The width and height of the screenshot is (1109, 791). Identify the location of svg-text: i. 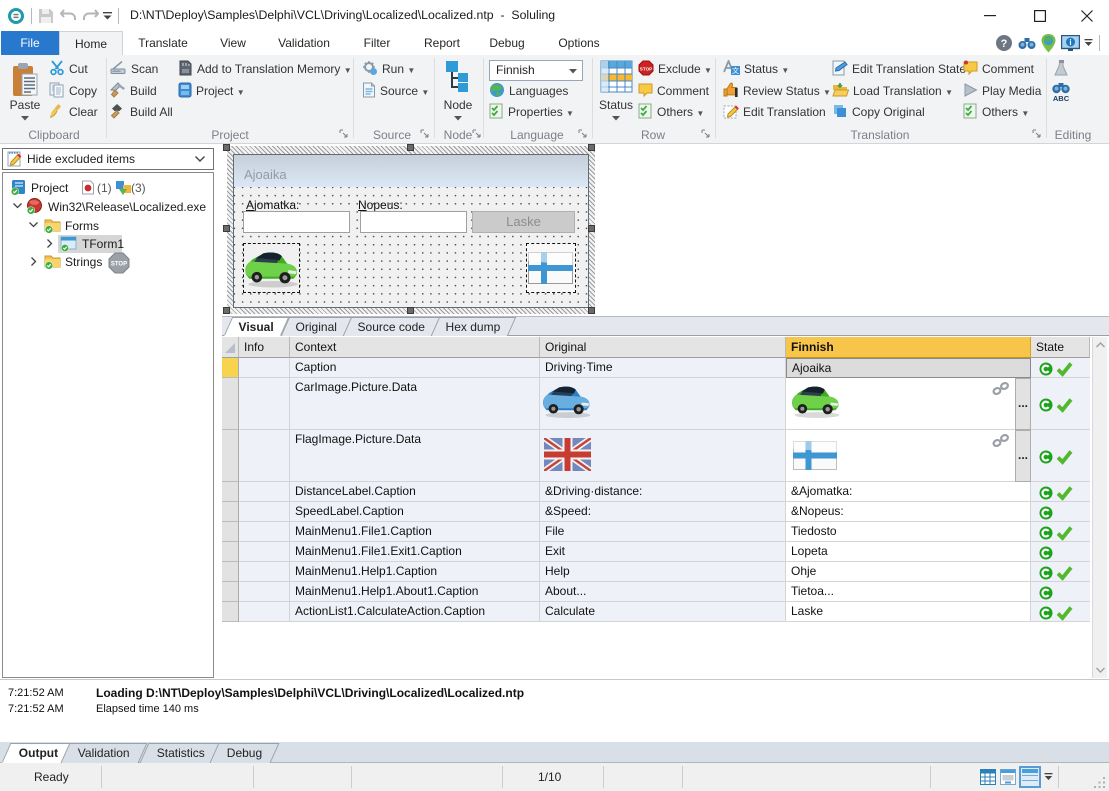
(1070, 42).